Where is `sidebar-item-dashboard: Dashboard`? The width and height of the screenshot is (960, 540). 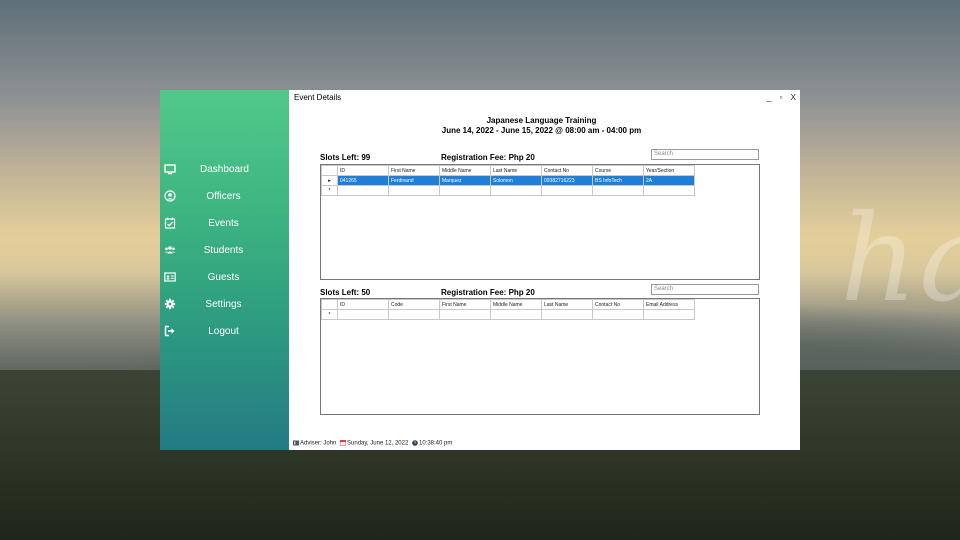
sidebar-item-dashboard: Dashboard is located at coordinates (224, 170).